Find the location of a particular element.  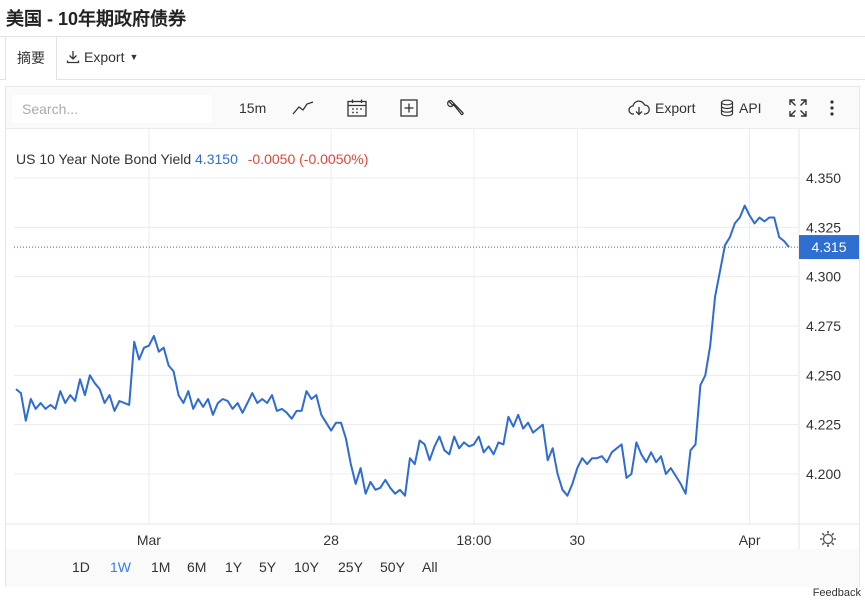

range-button-50y: 50Y is located at coordinates (392, 567).